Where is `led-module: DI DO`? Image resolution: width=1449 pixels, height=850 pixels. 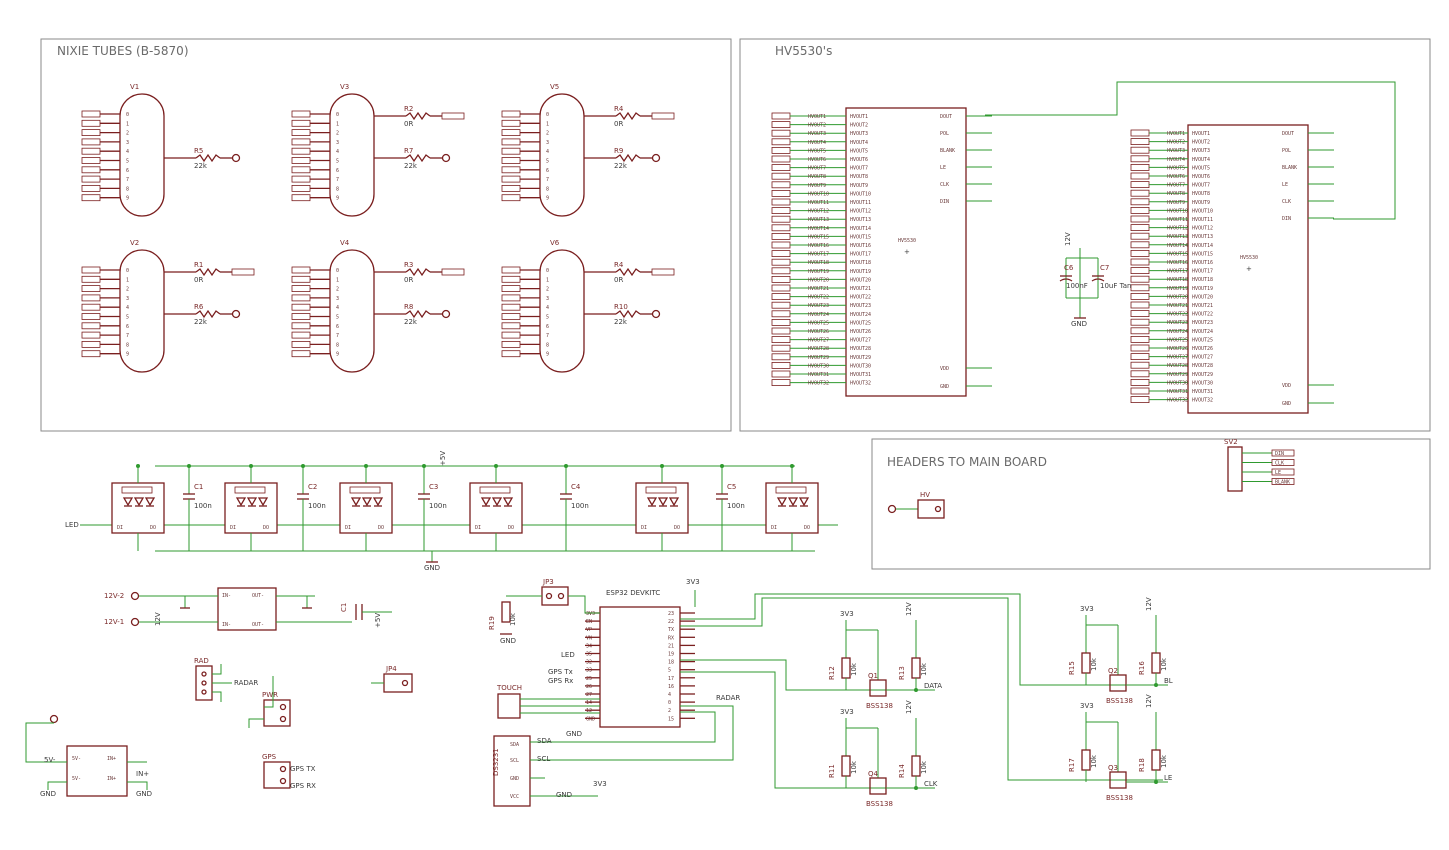
led-module: DI DO is located at coordinates (138, 507).